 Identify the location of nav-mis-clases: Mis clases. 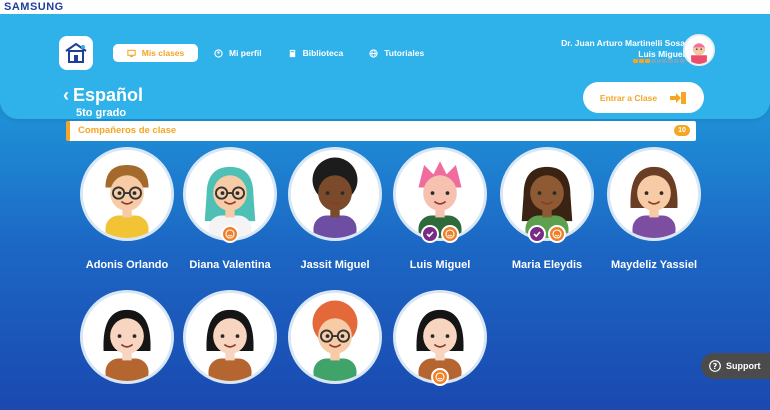
(155, 53).